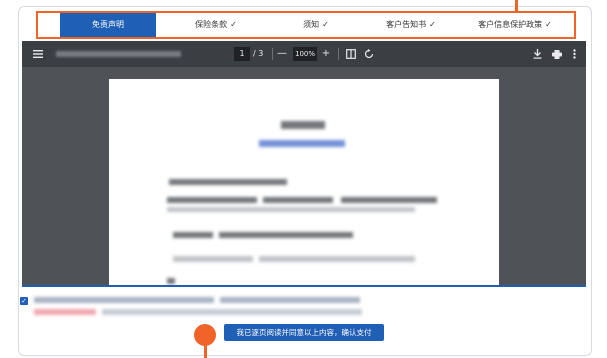 This screenshot has height=358, width=607. What do you see at coordinates (304, 286) in the screenshot?
I see `viewer-bottom-border` at bounding box center [304, 286].